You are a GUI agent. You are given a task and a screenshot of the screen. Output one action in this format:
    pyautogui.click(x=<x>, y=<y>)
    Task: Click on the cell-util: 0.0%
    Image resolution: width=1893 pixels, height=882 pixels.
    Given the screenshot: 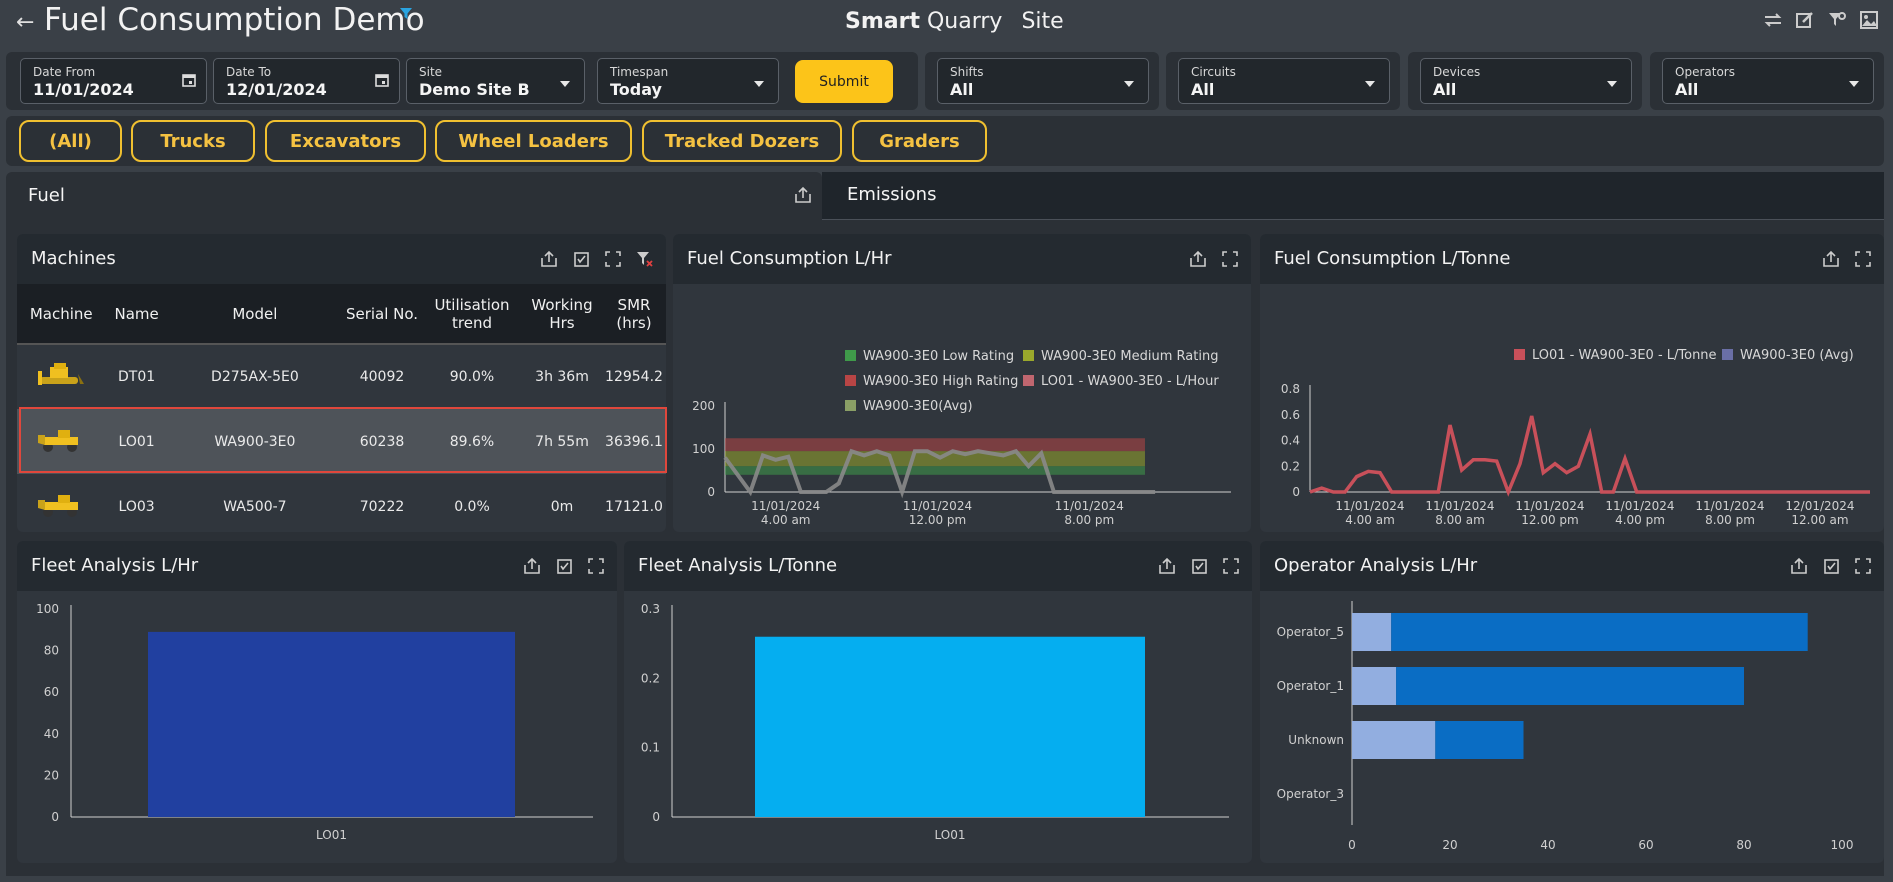 What is the action you would take?
    pyautogui.click(x=472, y=506)
    